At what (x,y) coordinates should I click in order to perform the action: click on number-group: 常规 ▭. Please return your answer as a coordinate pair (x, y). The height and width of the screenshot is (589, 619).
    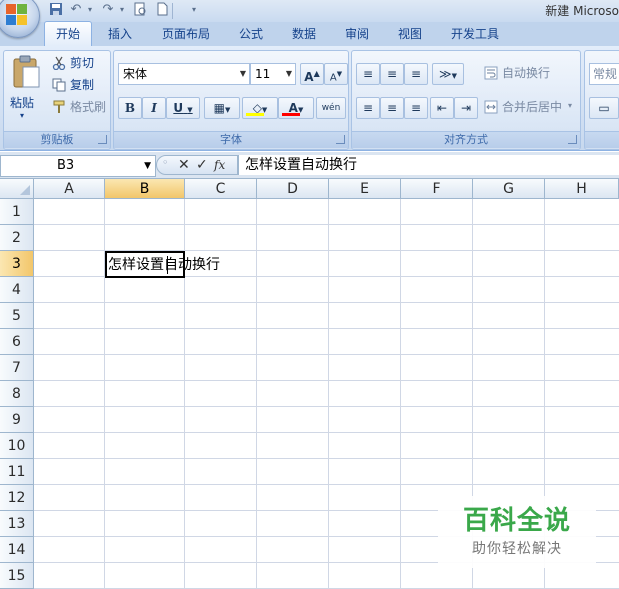
    Looking at the image, I should click on (601, 100).